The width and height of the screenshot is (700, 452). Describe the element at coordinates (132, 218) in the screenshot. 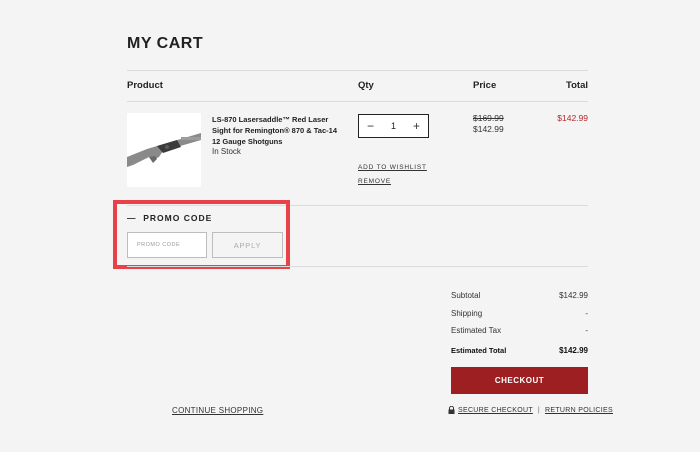

I see `collapse-icon: —` at that location.